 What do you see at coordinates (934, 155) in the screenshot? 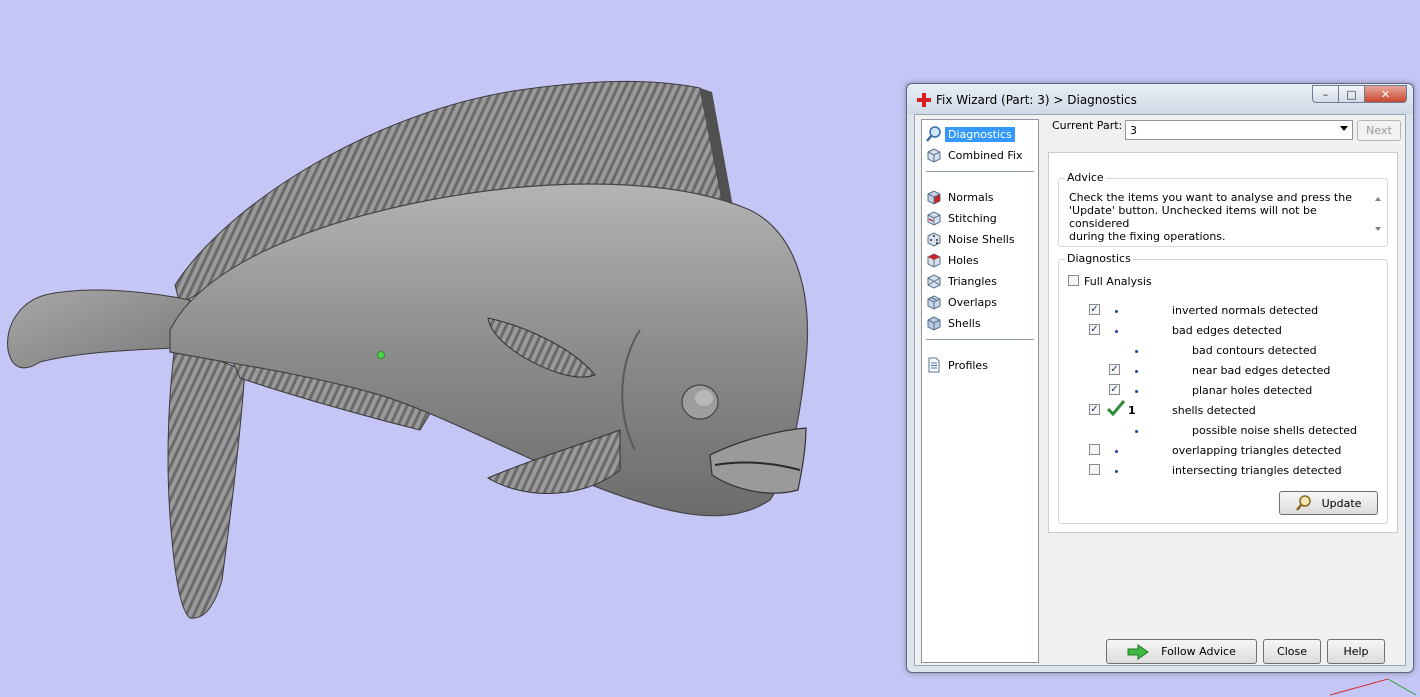
I see `cube-icon` at bounding box center [934, 155].